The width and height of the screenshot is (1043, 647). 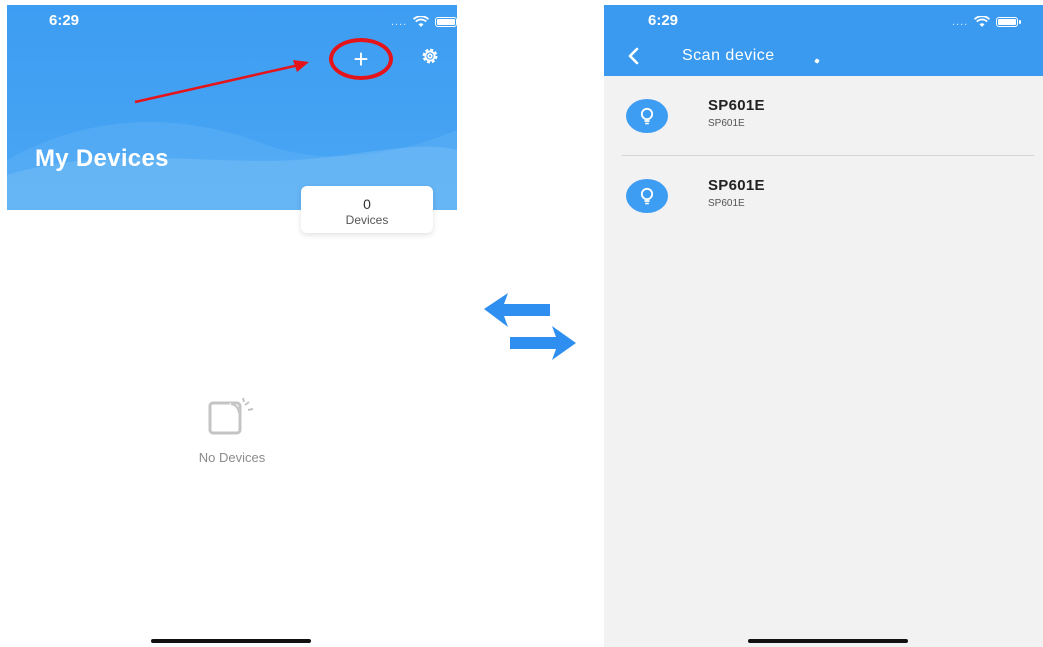 What do you see at coordinates (367, 220) in the screenshot?
I see `device-count-label: Devices` at bounding box center [367, 220].